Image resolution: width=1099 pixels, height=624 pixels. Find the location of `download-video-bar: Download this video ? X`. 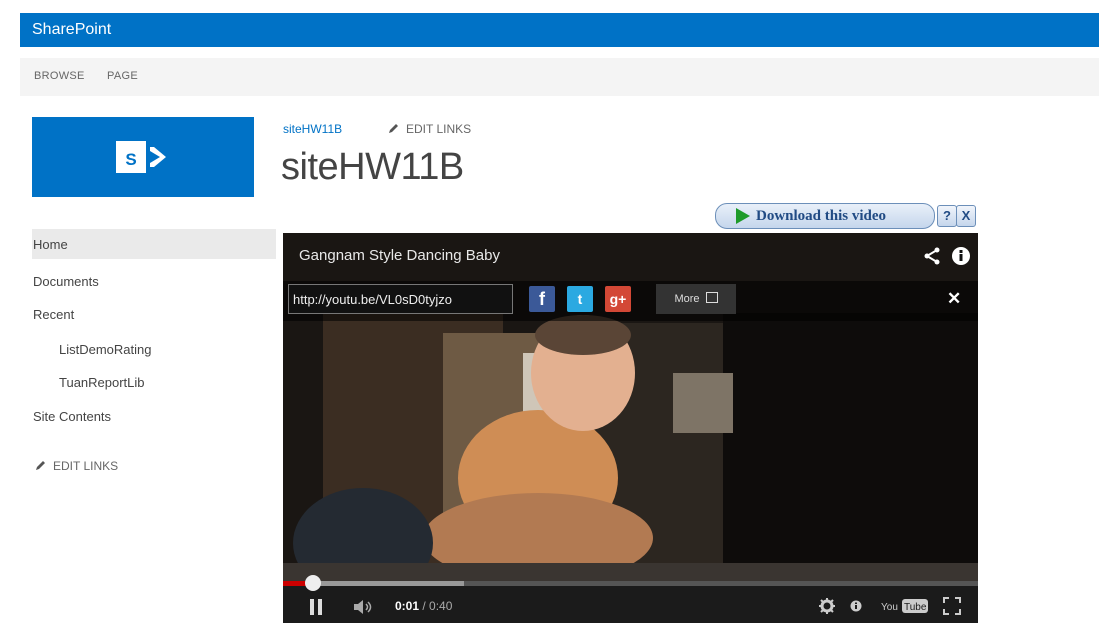

download-video-bar: Download this video ? X is located at coordinates (845, 216).